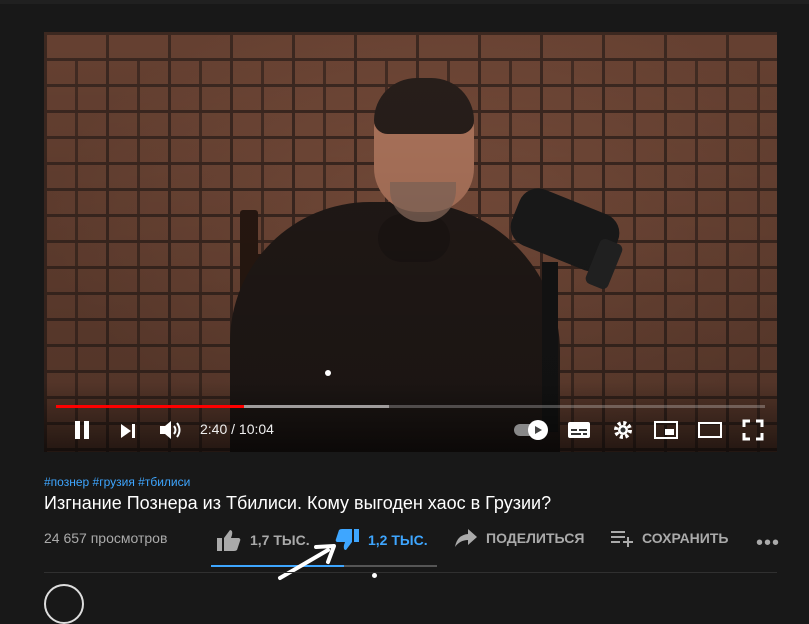 This screenshot has height=624, width=809. Describe the element at coordinates (623, 430) in the screenshot. I see `settings-icon` at that location.